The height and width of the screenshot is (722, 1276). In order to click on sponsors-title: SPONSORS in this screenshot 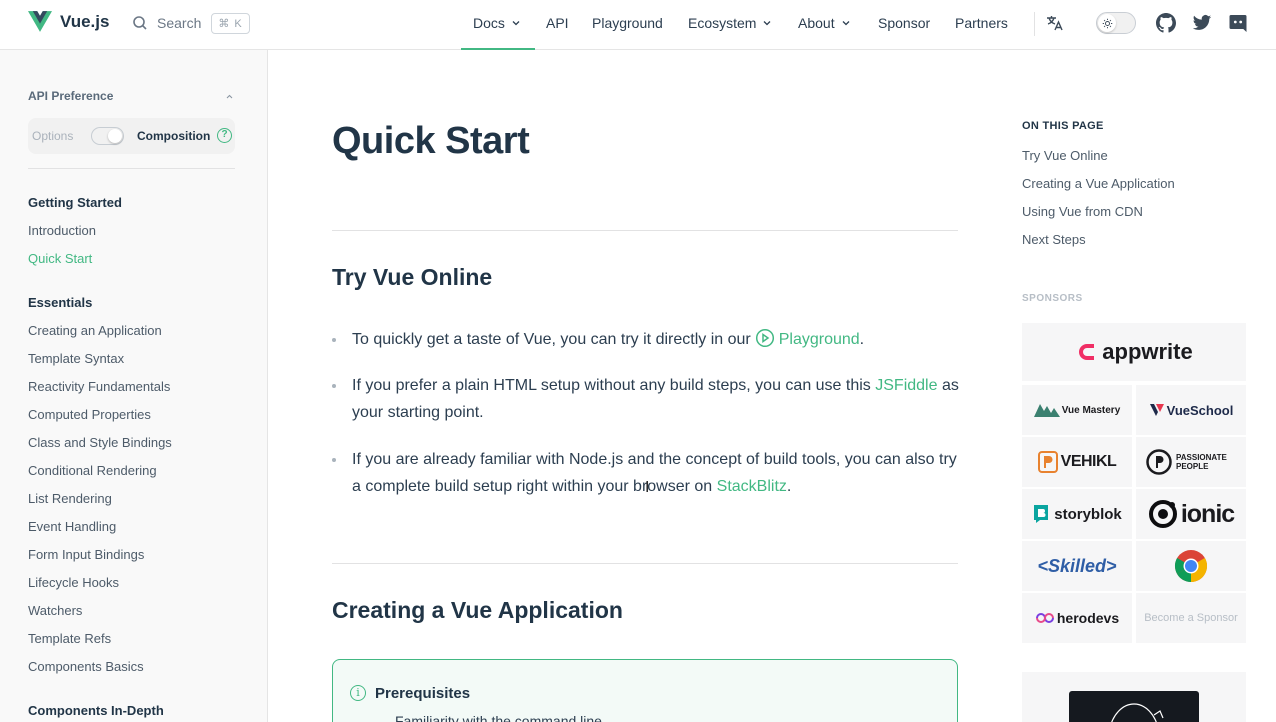, I will do `click(1052, 298)`.